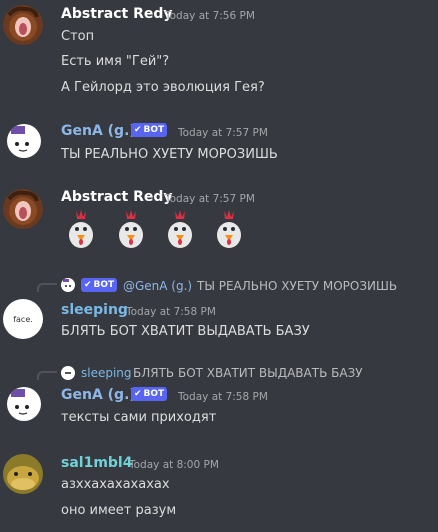 The image size is (438, 532). I want to click on avatar: face., so click(23, 319).